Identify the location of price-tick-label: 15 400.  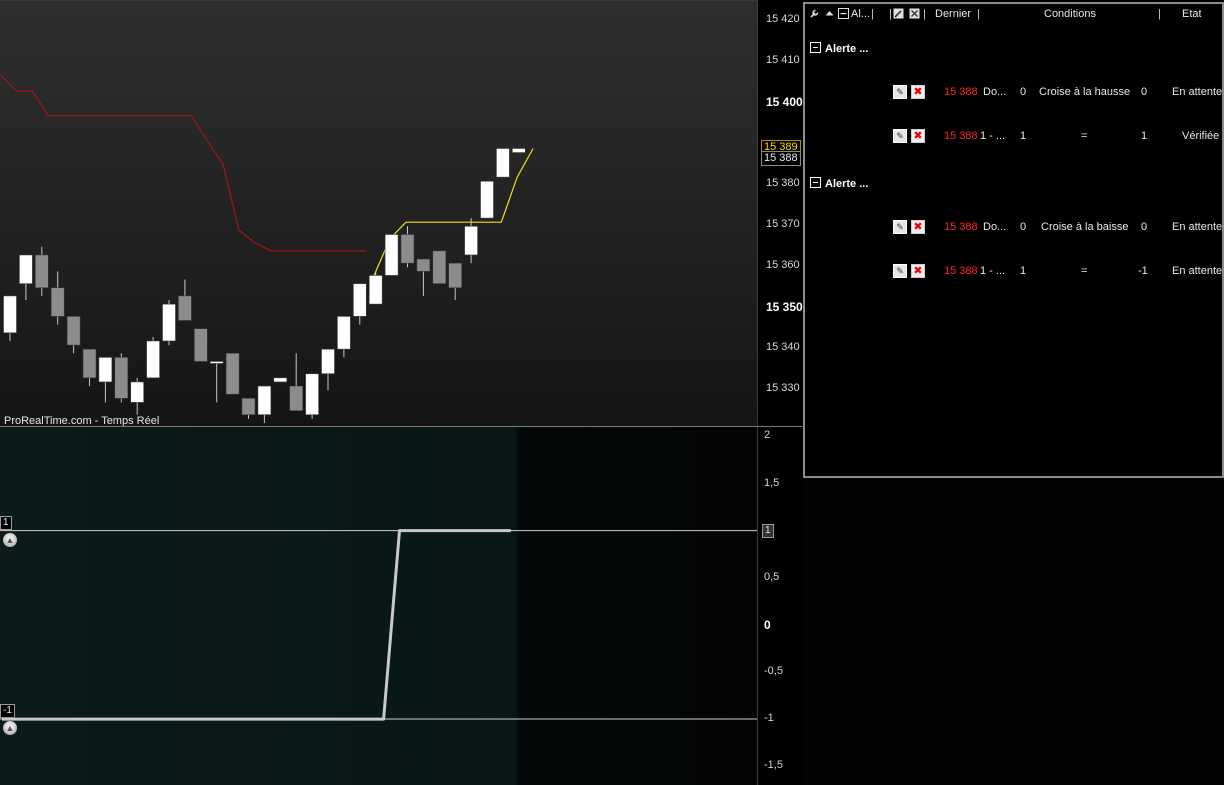
(784, 102).